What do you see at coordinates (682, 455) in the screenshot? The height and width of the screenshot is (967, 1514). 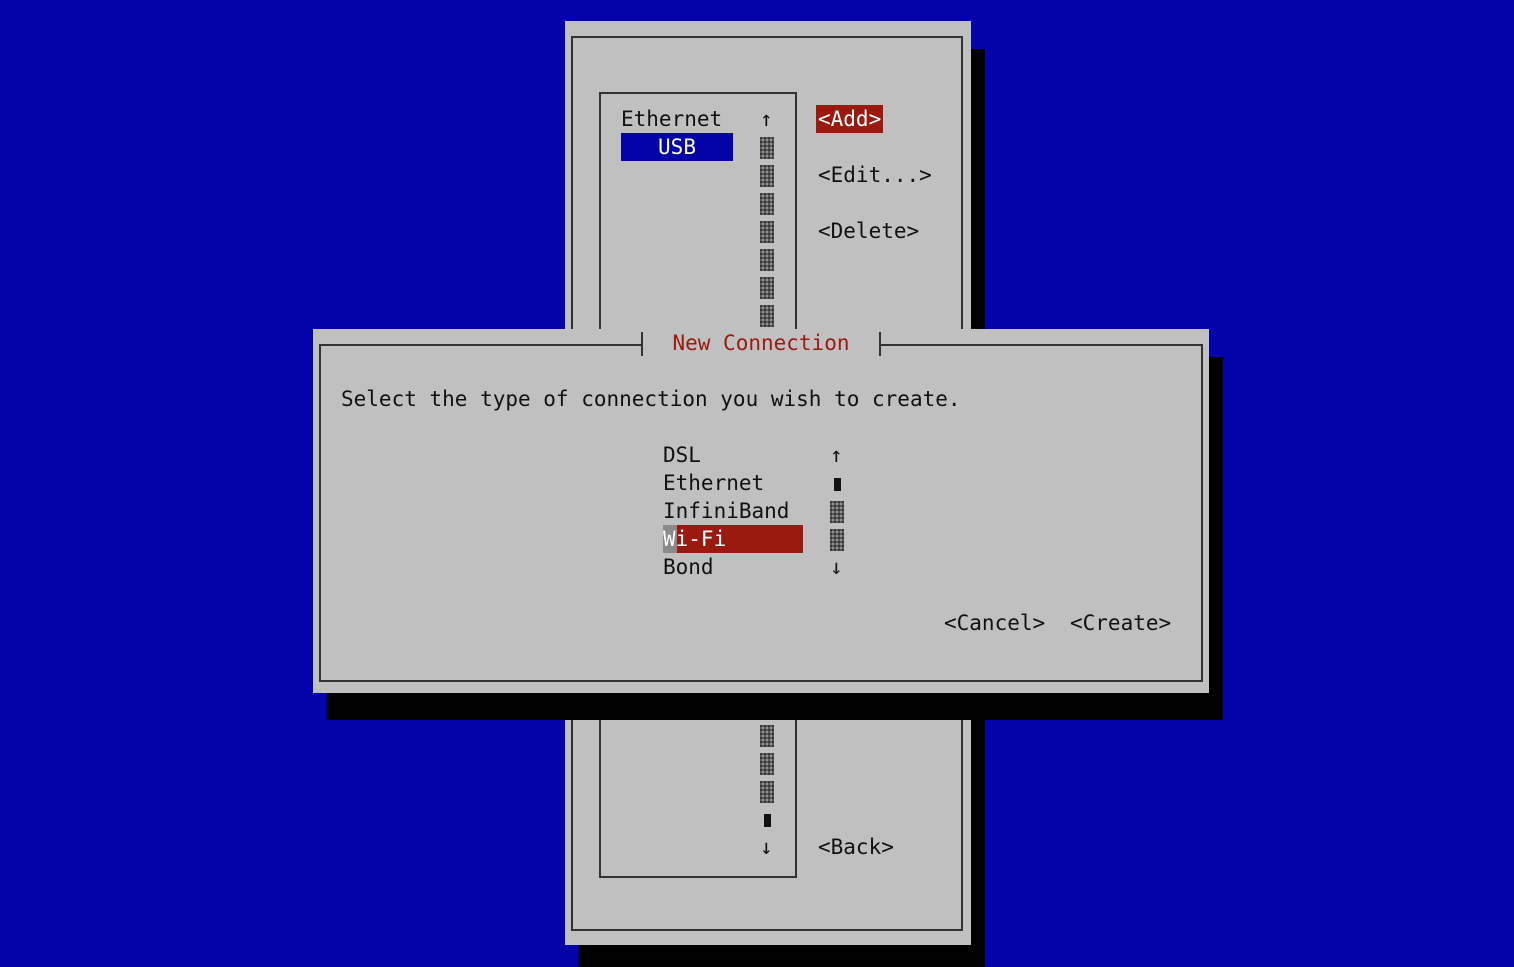 I see `type-item-dsl: DSL` at bounding box center [682, 455].